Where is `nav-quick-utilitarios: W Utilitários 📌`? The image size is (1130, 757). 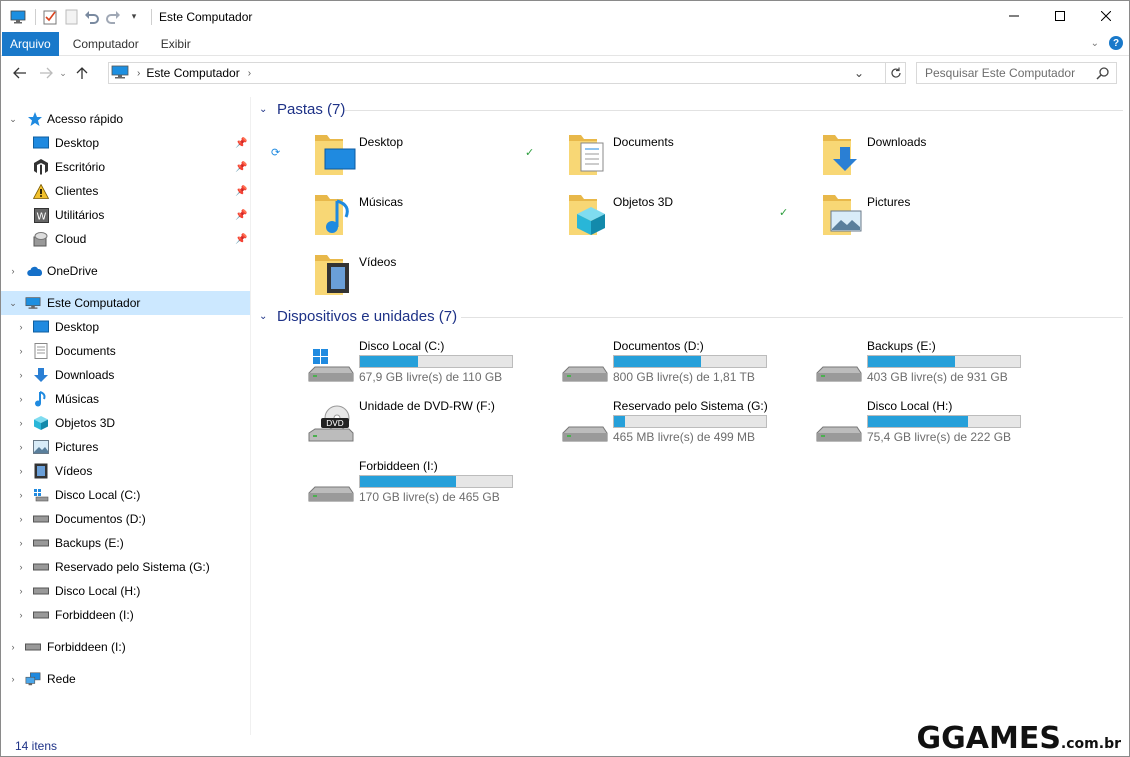
nav-quick-utilitarios: W Utilitários 📌 is located at coordinates (125, 215).